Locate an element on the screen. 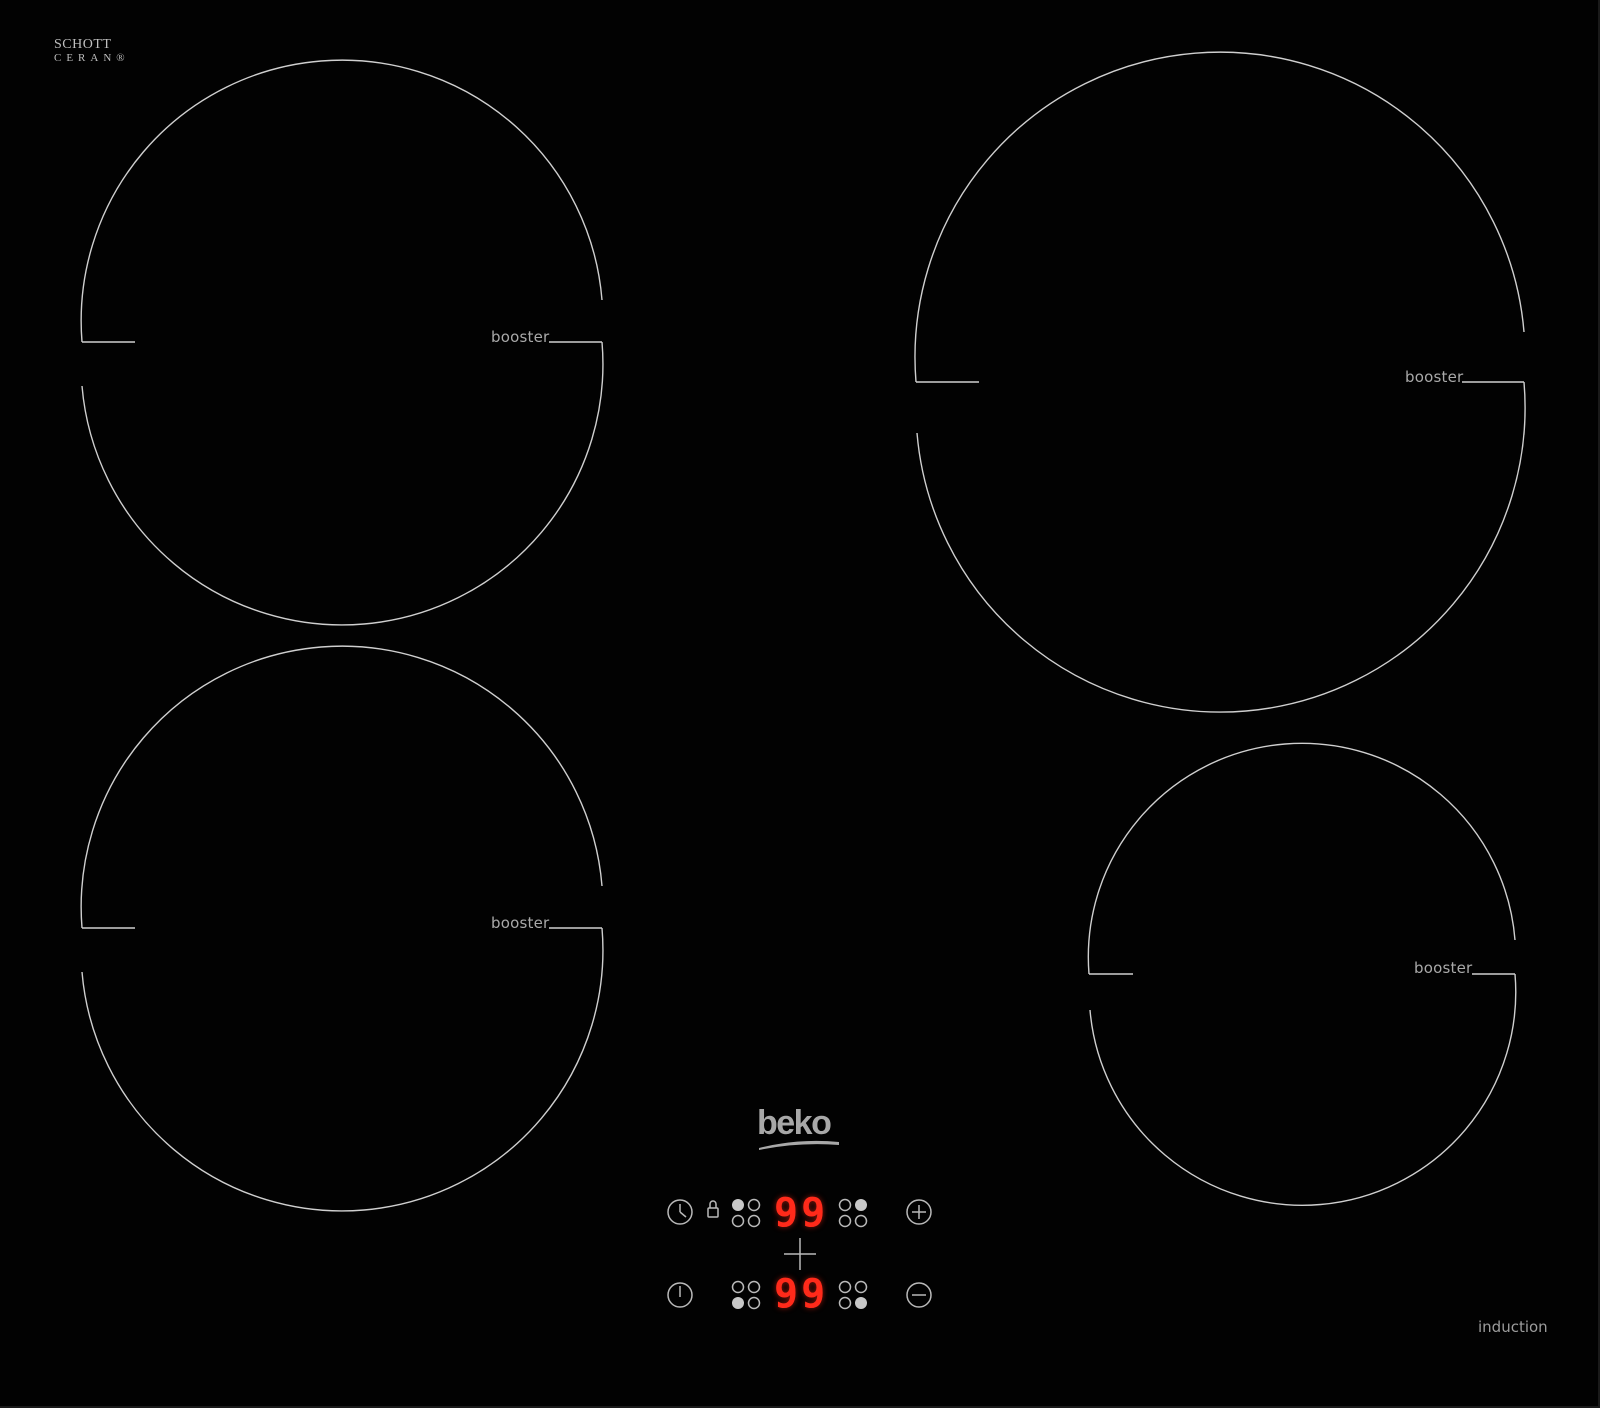 Image resolution: width=1600 pixels, height=1408 pixels. child-lock-button is located at coordinates (713, 1210).